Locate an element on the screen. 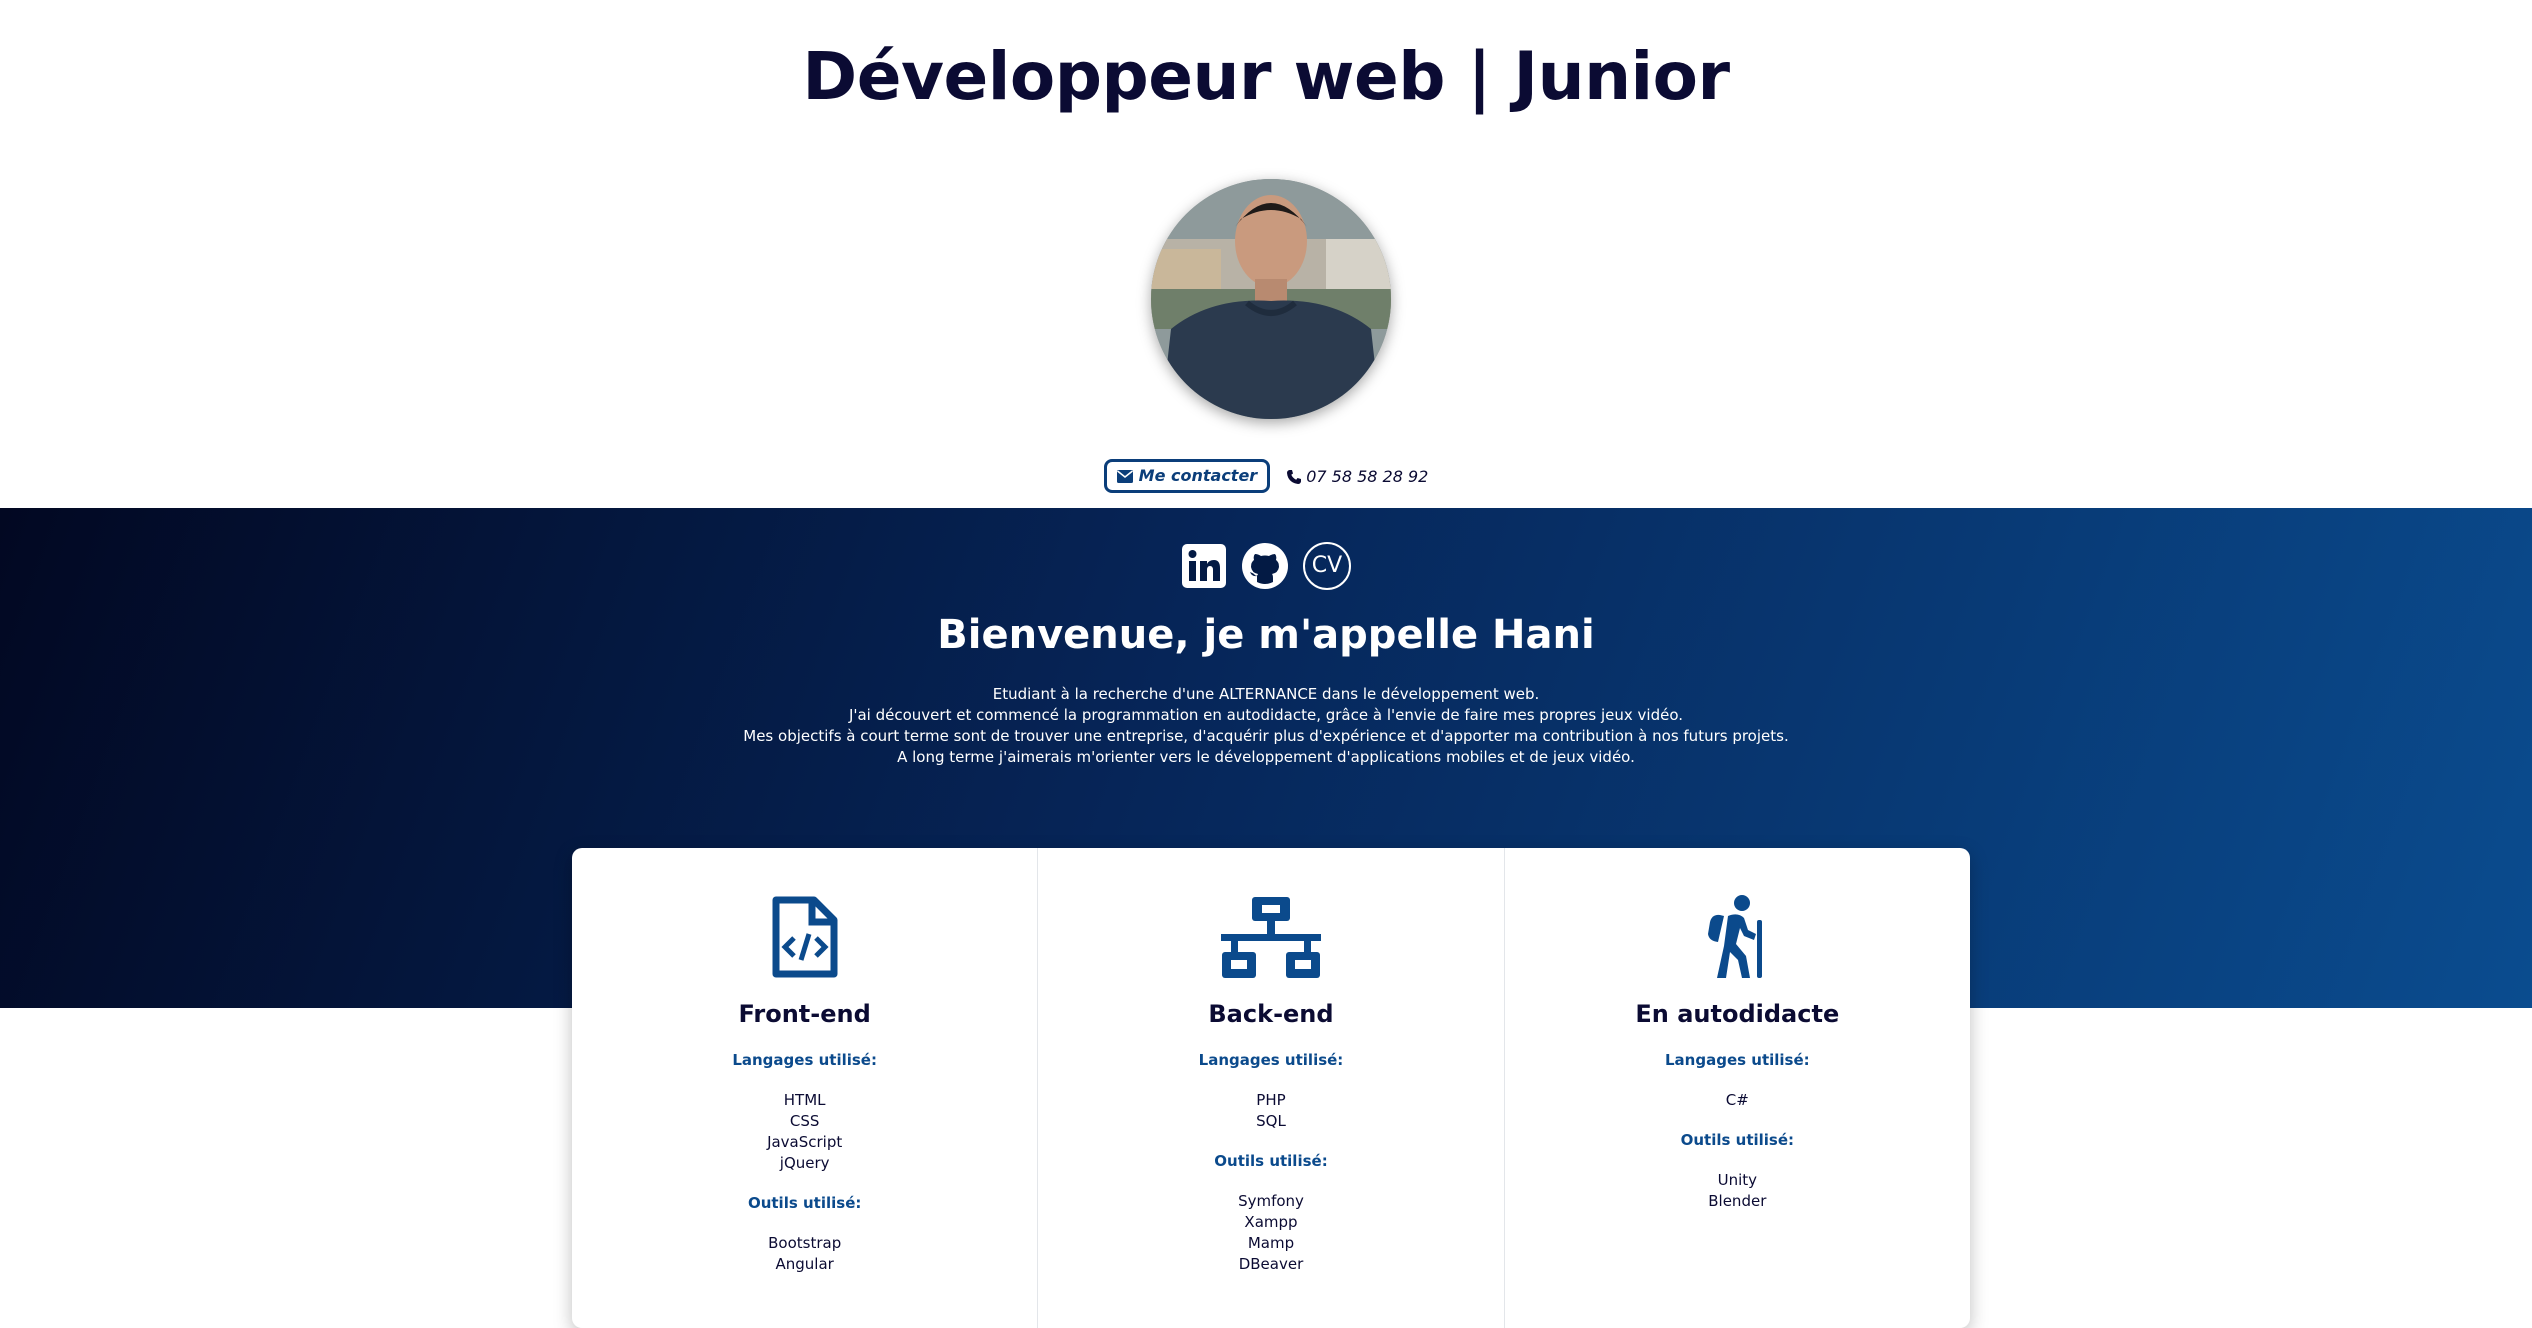 The width and height of the screenshot is (2532, 1328). avatar is located at coordinates (1271, 299).